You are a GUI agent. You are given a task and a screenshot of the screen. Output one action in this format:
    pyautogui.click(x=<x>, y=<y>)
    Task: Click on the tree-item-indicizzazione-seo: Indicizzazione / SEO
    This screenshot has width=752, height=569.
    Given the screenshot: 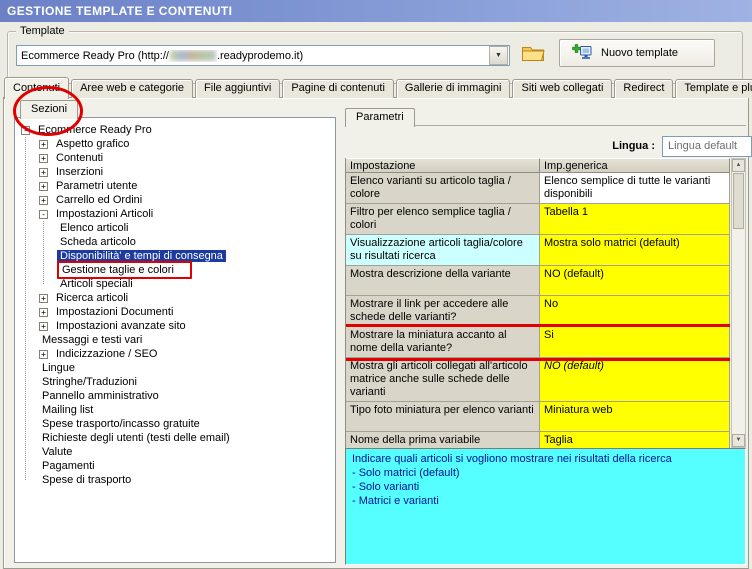 What is the action you would take?
    pyautogui.click(x=107, y=354)
    